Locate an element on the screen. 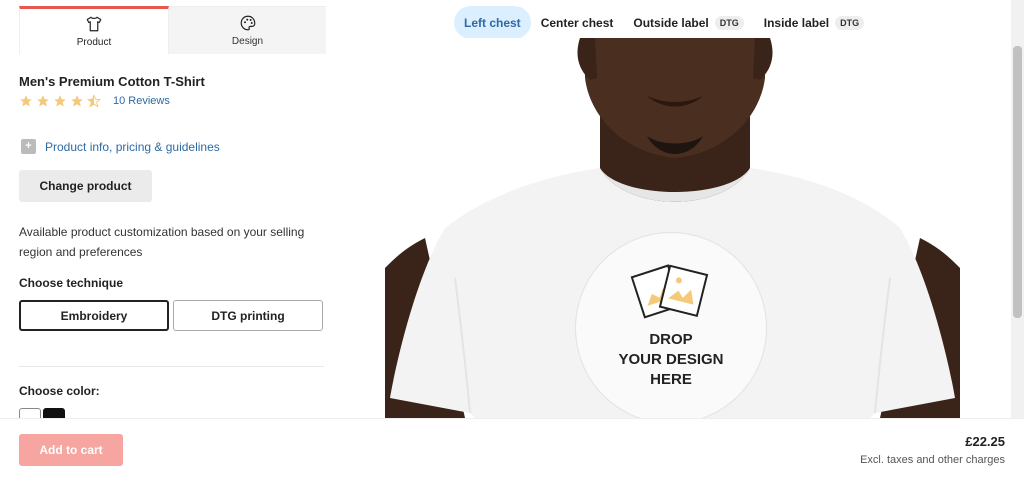 The image size is (1024, 481). placement-outside-label-label: Outside label is located at coordinates (671, 22).